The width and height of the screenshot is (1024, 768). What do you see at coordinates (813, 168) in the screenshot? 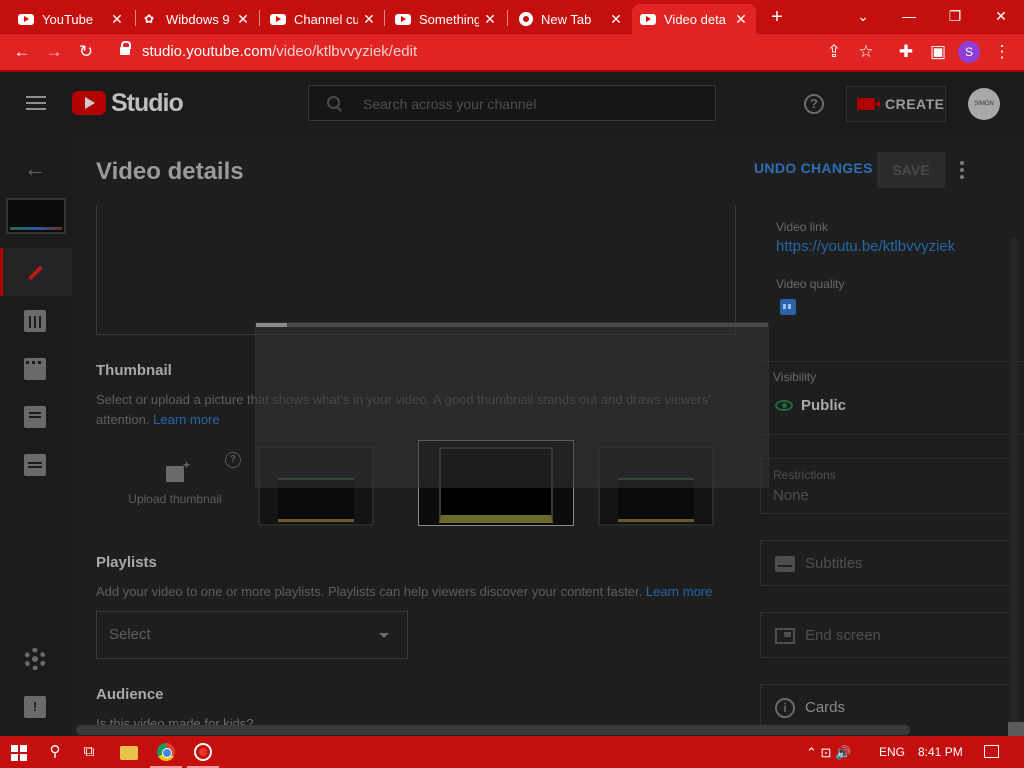
I see `undo-changes-button: UNDO CHANGES` at bounding box center [813, 168].